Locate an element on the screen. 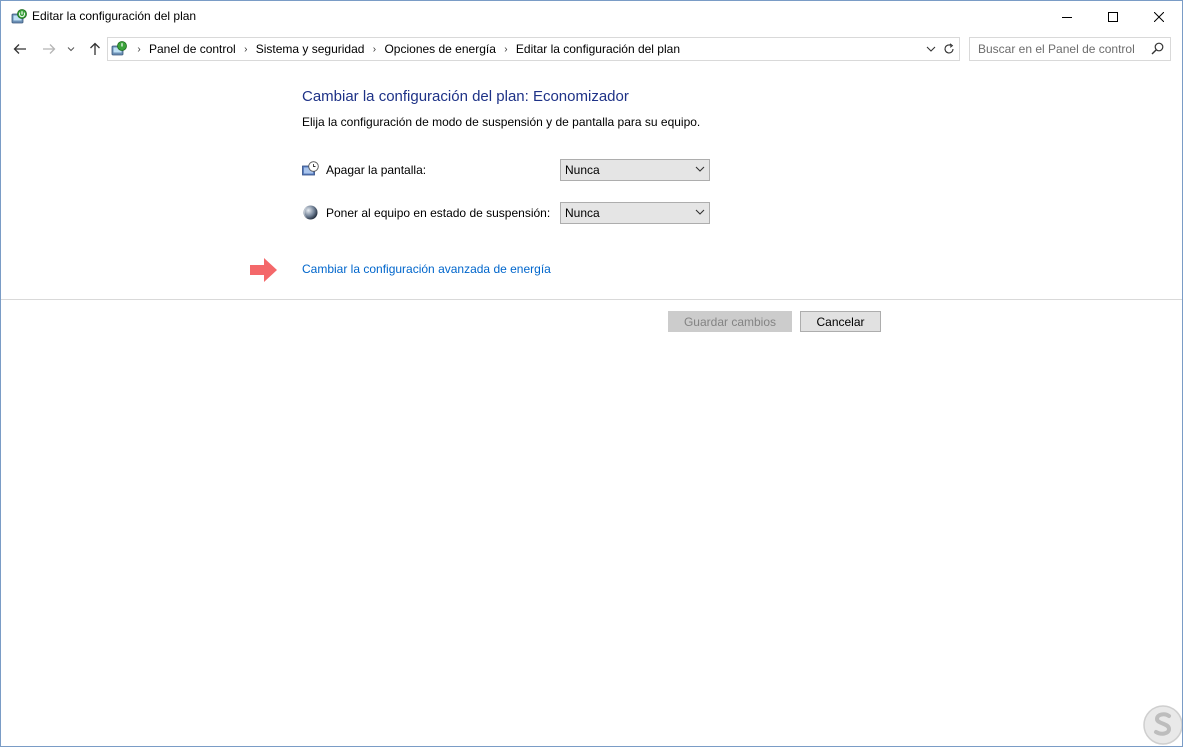 The height and width of the screenshot is (747, 1183). refresh-icon is located at coordinates (949, 48).